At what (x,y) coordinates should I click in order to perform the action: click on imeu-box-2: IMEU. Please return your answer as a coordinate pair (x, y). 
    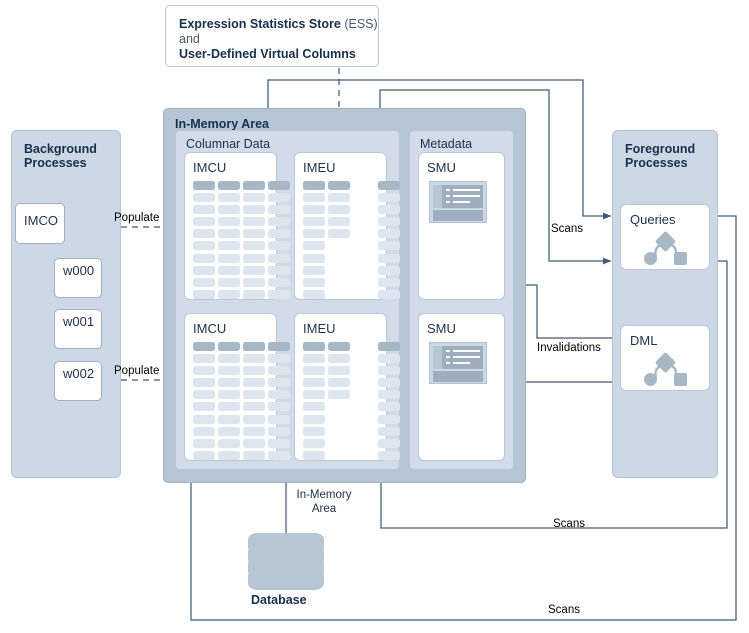
    Looking at the image, I should click on (347, 387).